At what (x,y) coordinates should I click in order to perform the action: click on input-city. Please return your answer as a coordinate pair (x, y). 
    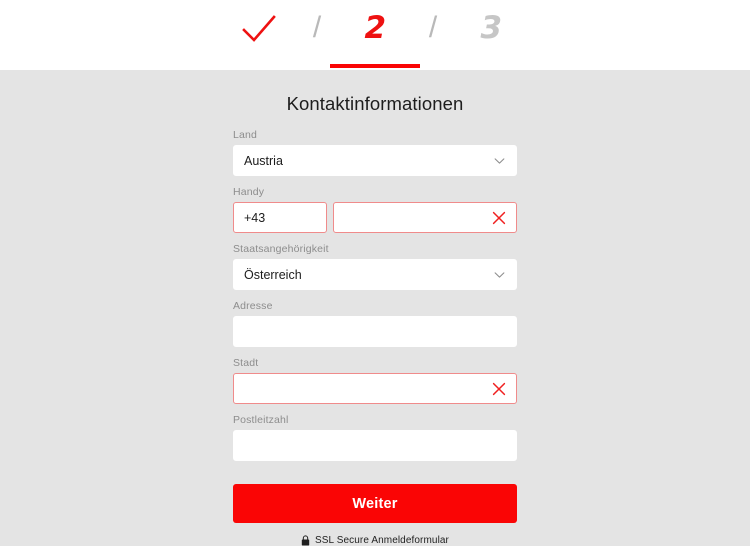
    Looking at the image, I should click on (375, 388).